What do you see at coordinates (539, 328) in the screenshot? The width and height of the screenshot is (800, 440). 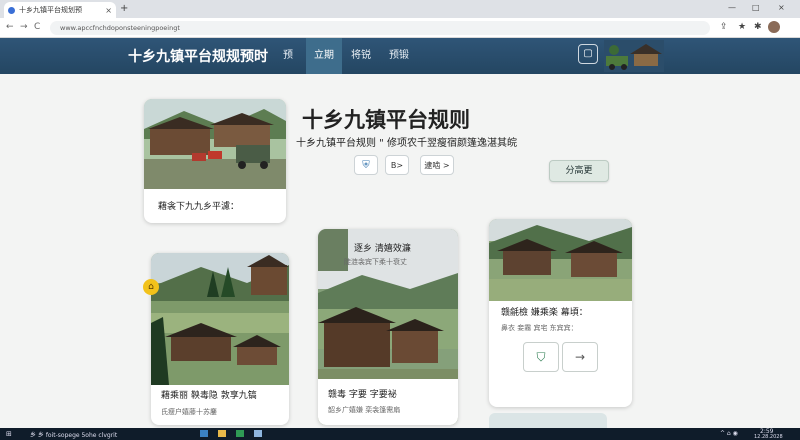 I see `card-4-subtitle: 鼻衣 妾霧 宾宅 东宾宾：` at bounding box center [539, 328].